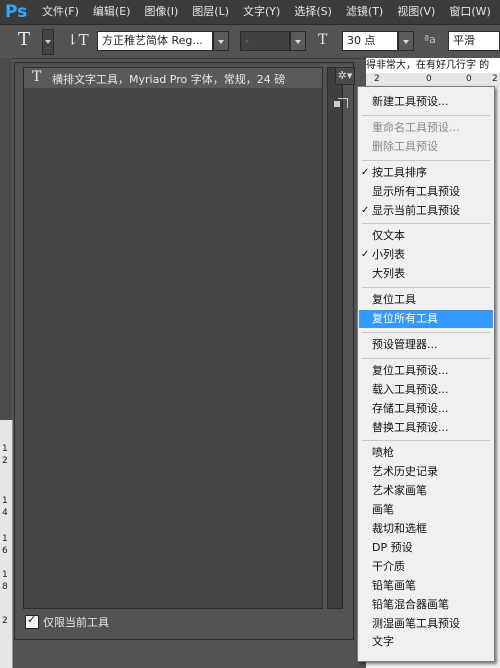 This screenshot has width=500, height=668. Describe the element at coordinates (335, 338) in the screenshot. I see `preset-list-scrollbar` at that location.